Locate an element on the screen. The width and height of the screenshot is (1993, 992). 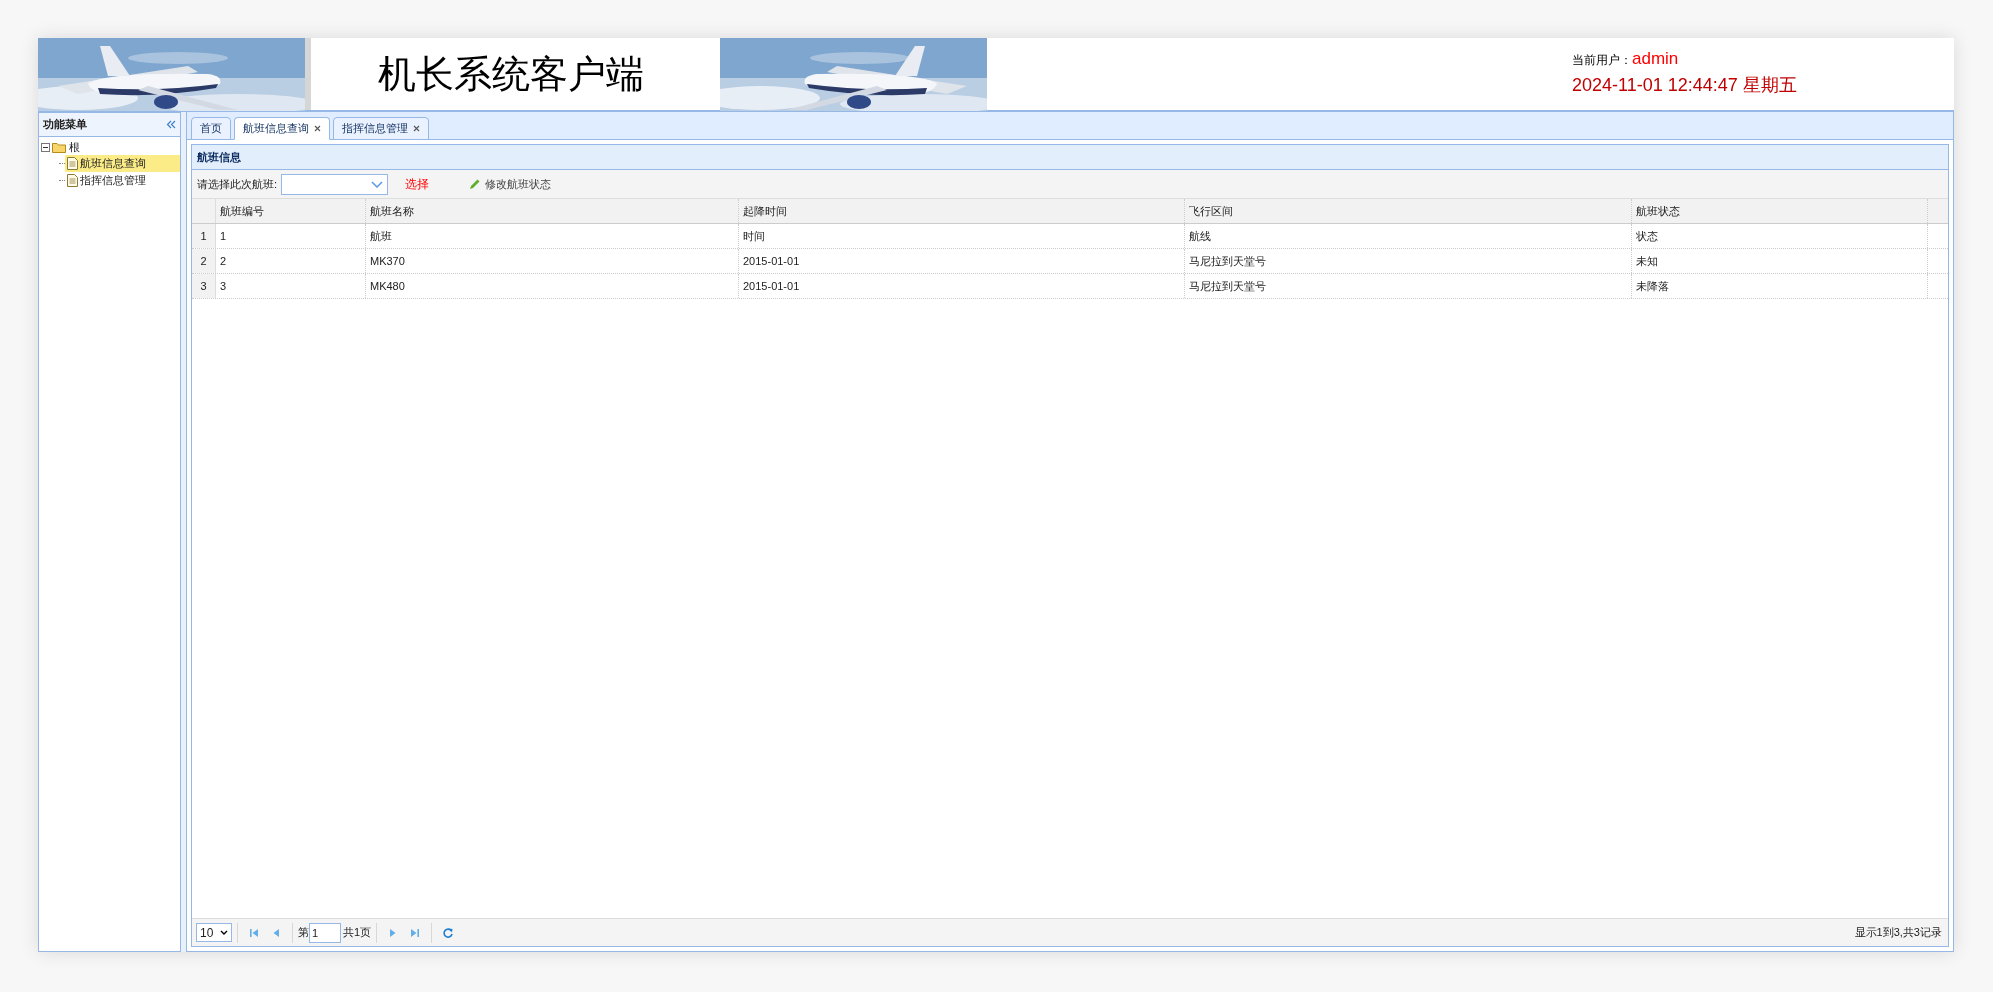
folder-icon is located at coordinates (59, 147).